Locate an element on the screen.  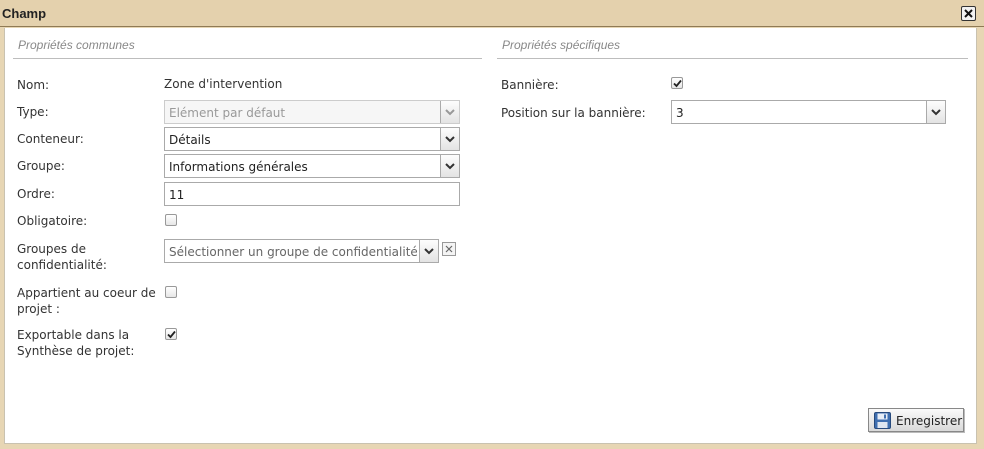
floppy-disk-icon is located at coordinates (882, 420).